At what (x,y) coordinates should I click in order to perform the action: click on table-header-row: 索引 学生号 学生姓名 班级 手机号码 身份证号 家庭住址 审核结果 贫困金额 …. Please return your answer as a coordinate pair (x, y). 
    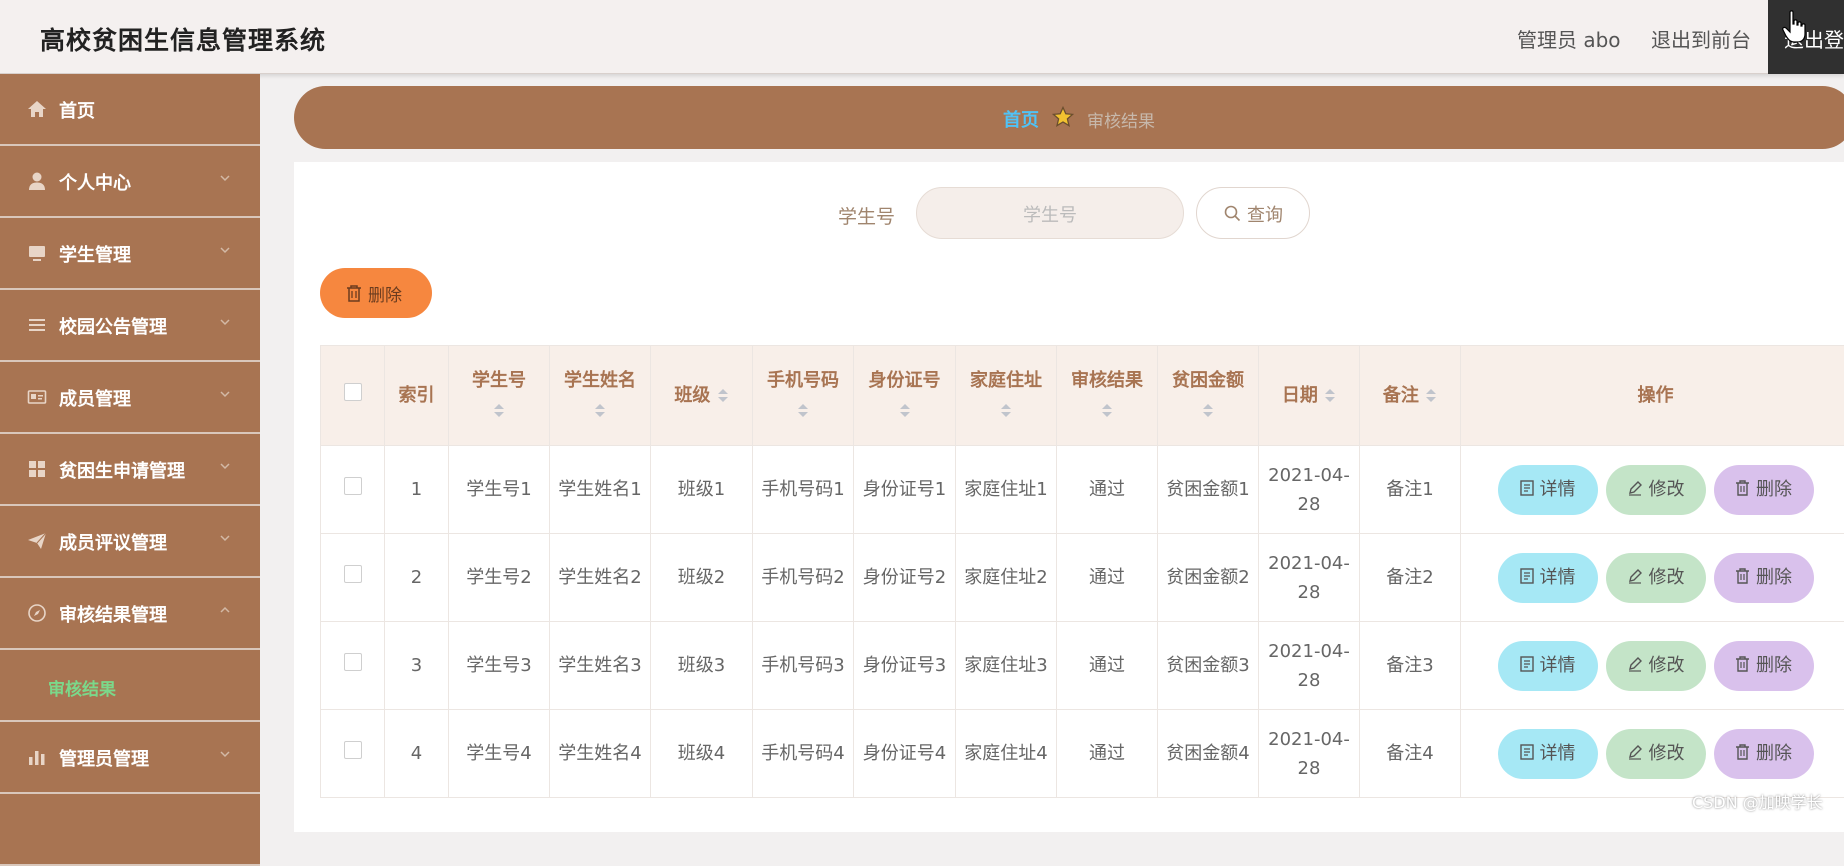
    Looking at the image, I should click on (1082, 396).